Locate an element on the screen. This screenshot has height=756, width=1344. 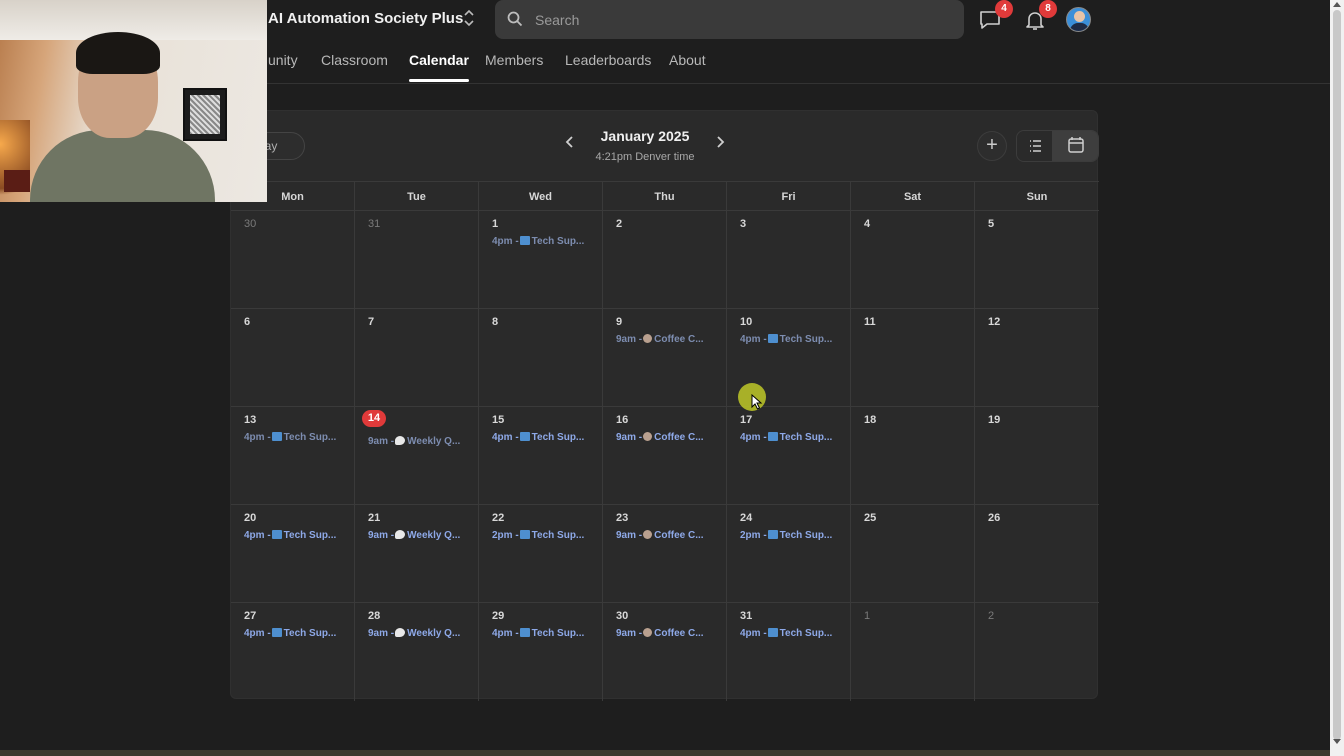
day-cell: 4 is located at coordinates (913, 260).